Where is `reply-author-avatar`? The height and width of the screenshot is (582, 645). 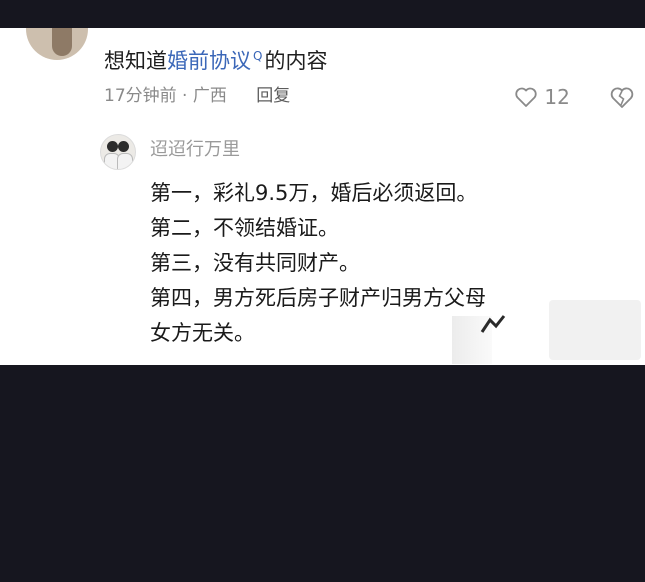
reply-author-avatar is located at coordinates (118, 152).